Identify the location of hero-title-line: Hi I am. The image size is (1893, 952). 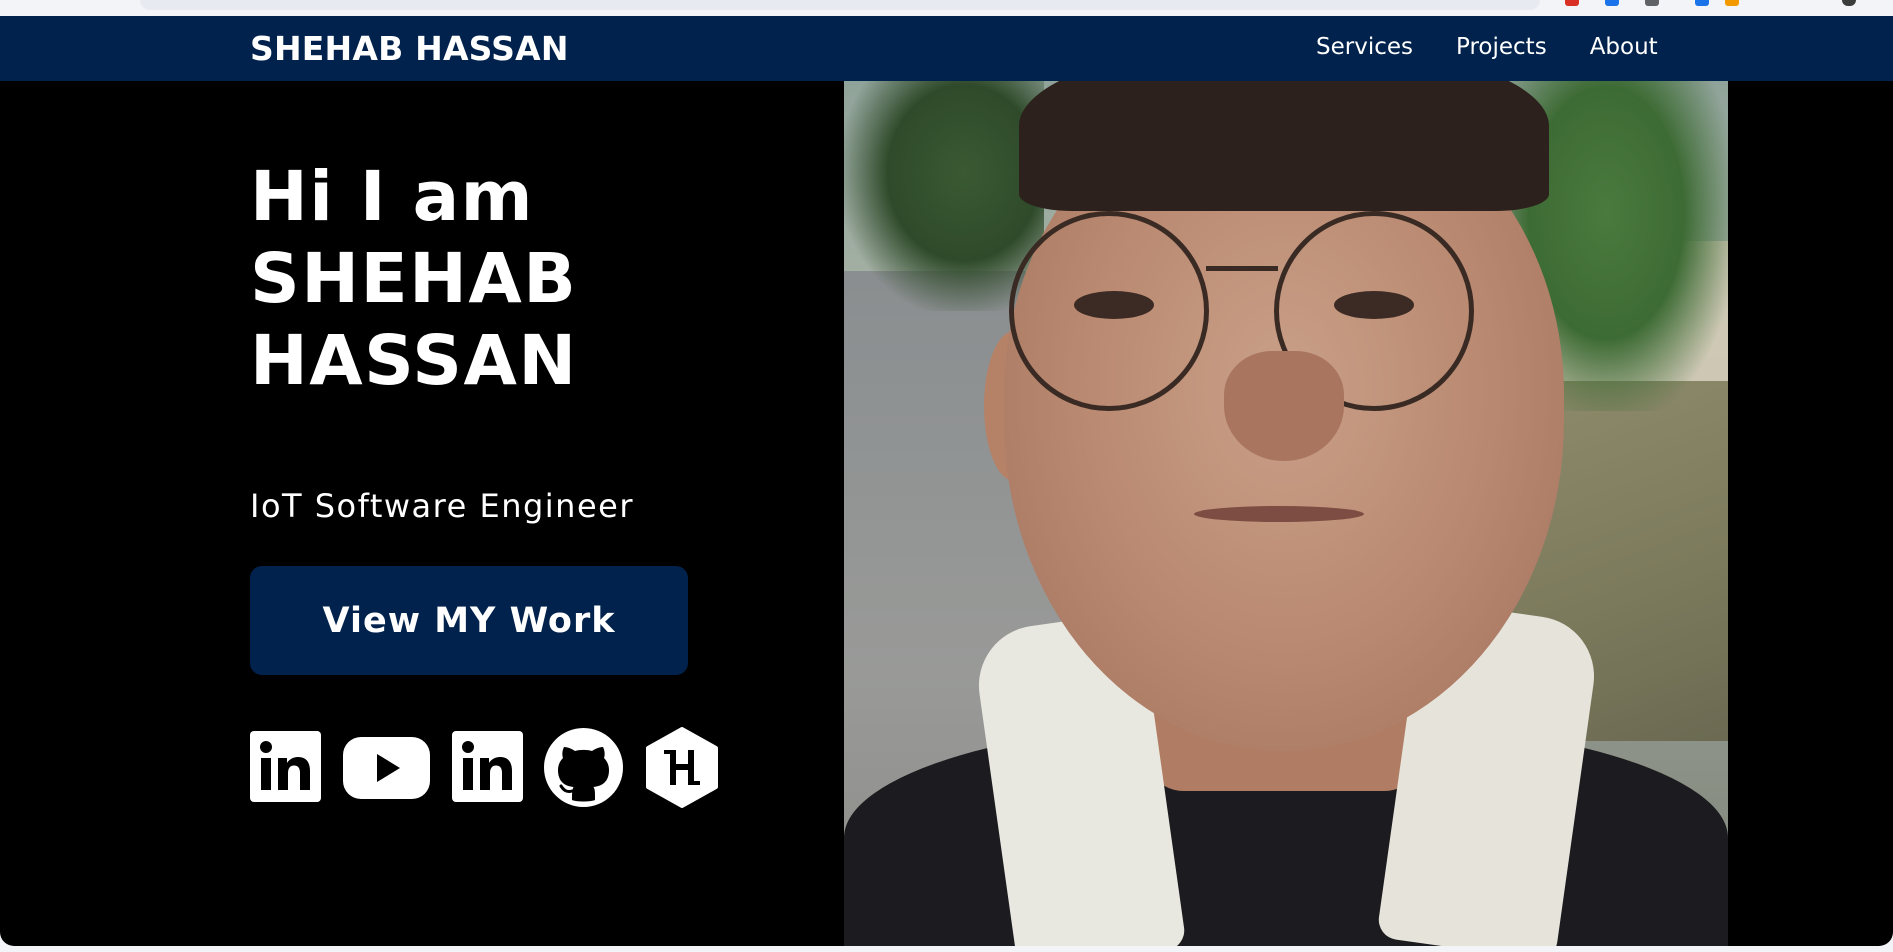
(392, 197).